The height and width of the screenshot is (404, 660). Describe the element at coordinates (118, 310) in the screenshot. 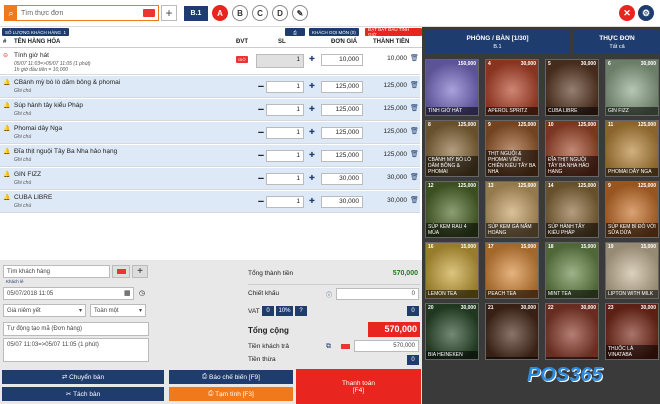

I see `scope-select: Toàn một ▾` at that location.